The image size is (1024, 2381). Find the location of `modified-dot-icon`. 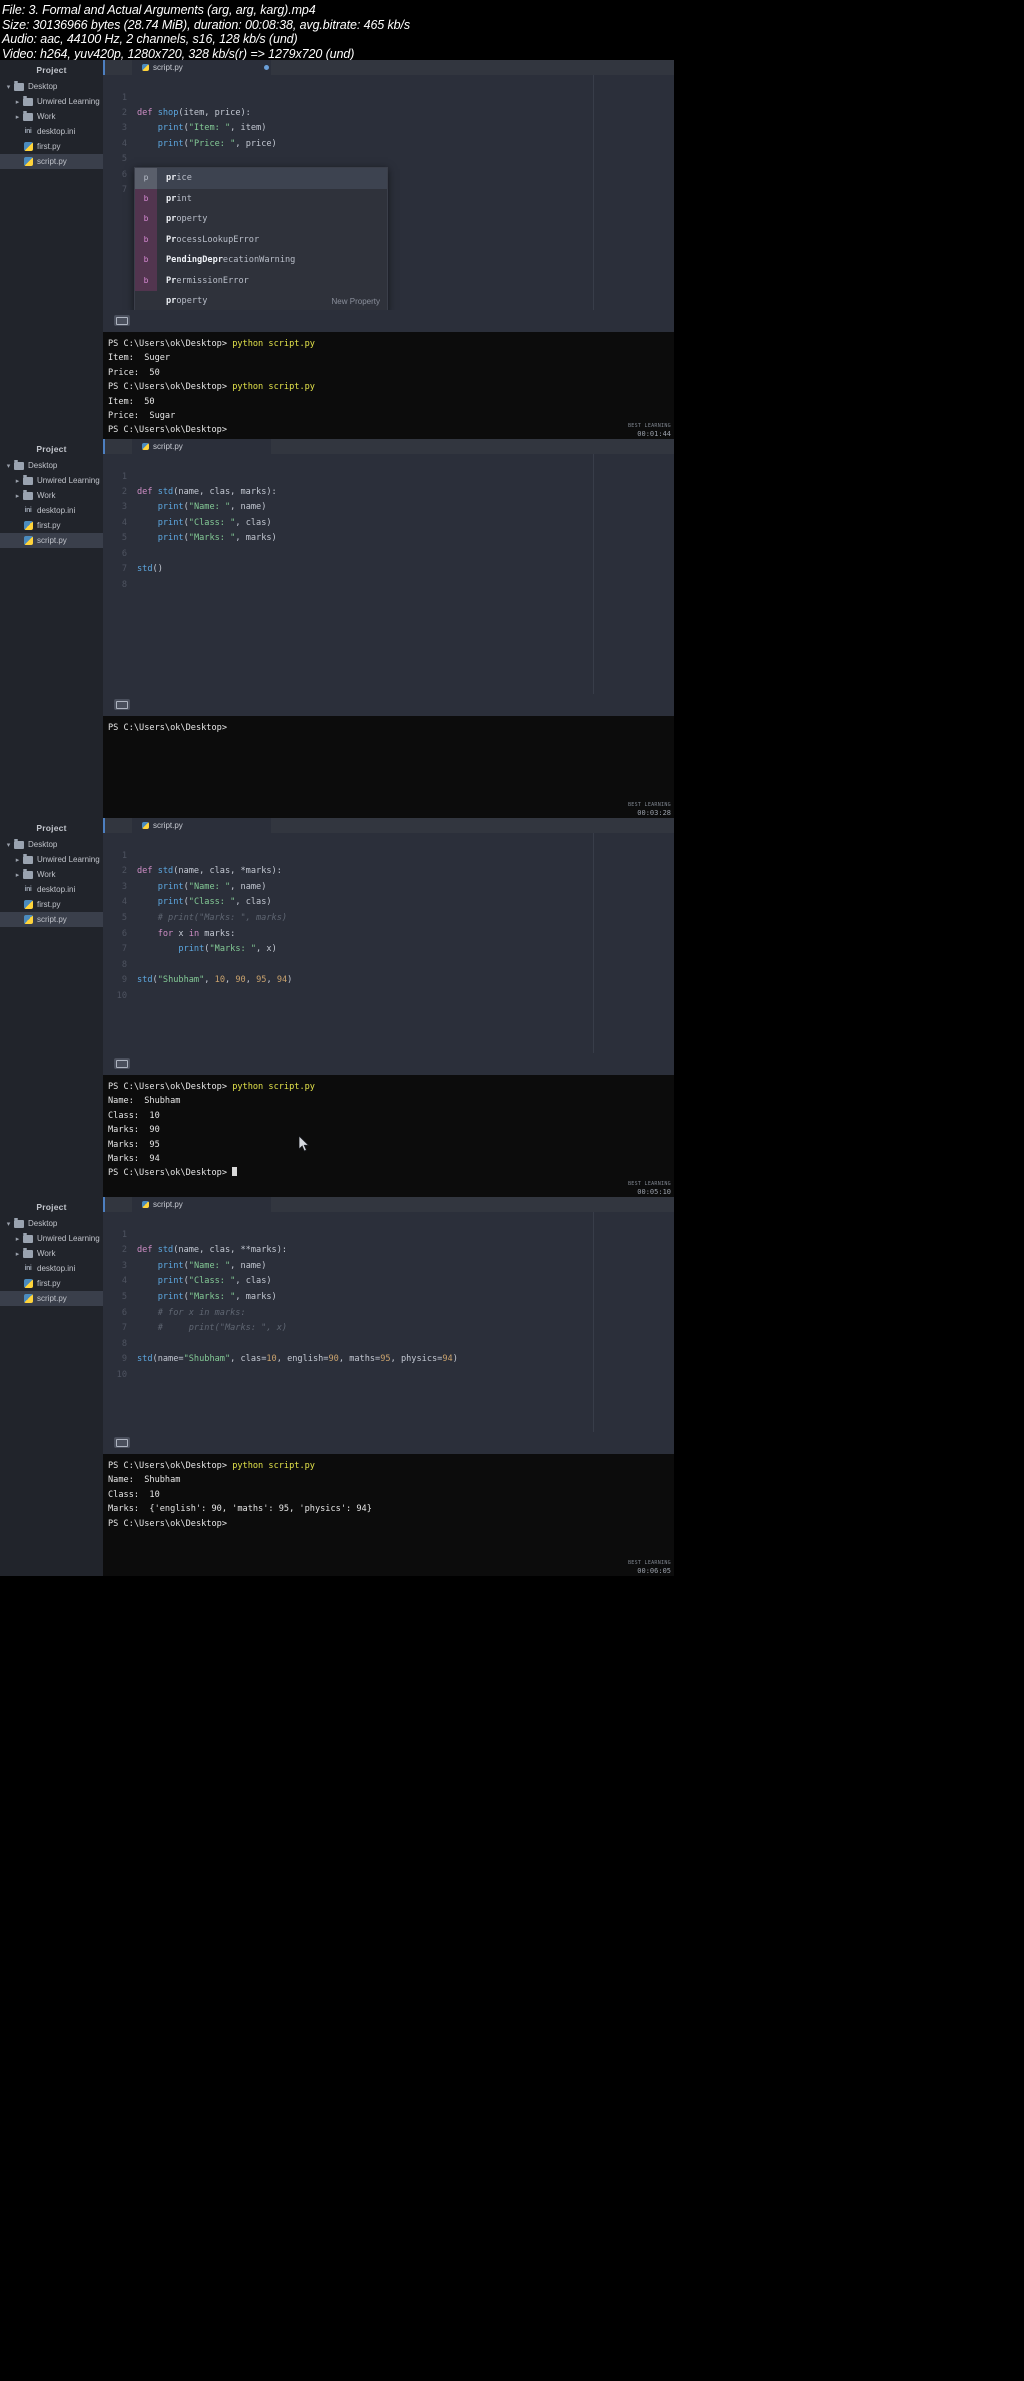

modified-dot-icon is located at coordinates (266, 67).